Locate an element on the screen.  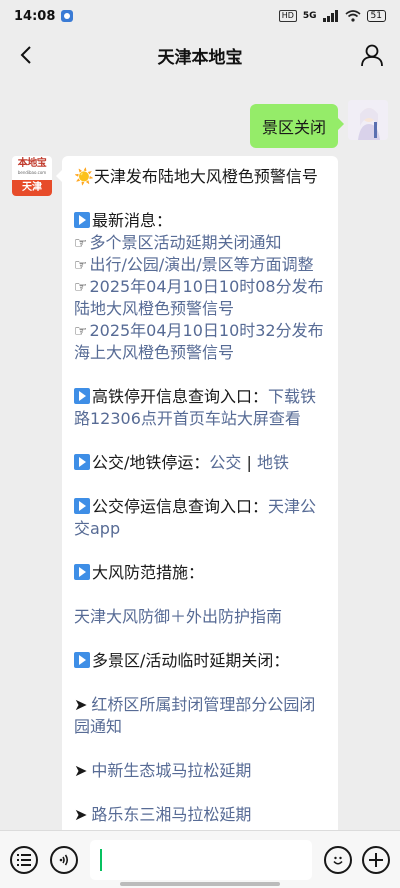
latest-item: ☞ 2025年04月10日10时32分发布海上大风橙色预警信号 is located at coordinates (200, 342).